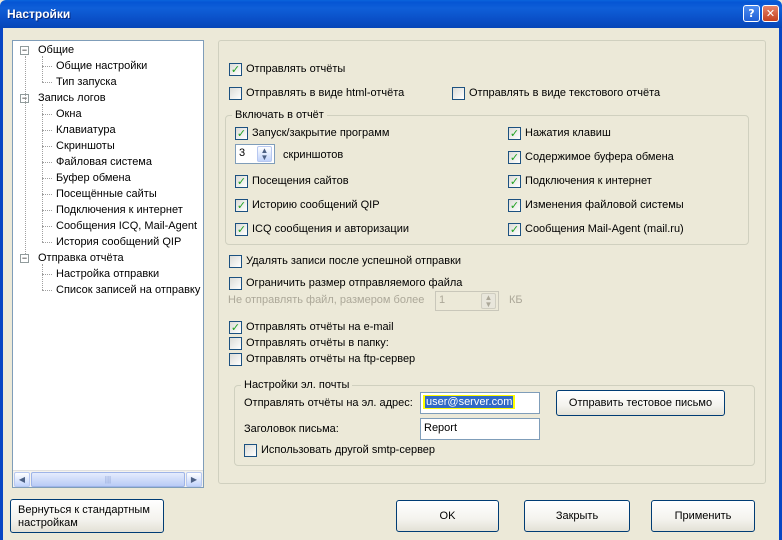 The height and width of the screenshot is (540, 782). I want to click on checkbox-label: ICQ сообщения и авторизации, so click(331, 229).